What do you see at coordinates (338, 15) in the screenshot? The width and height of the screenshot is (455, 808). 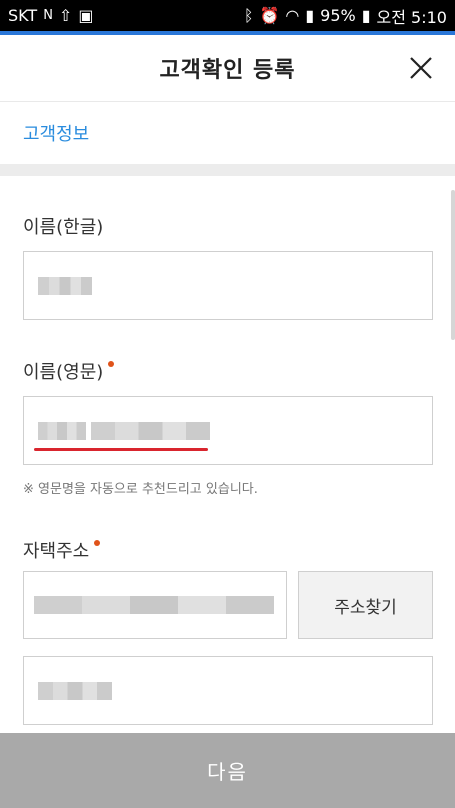 I see `battery-percent: 95%` at bounding box center [338, 15].